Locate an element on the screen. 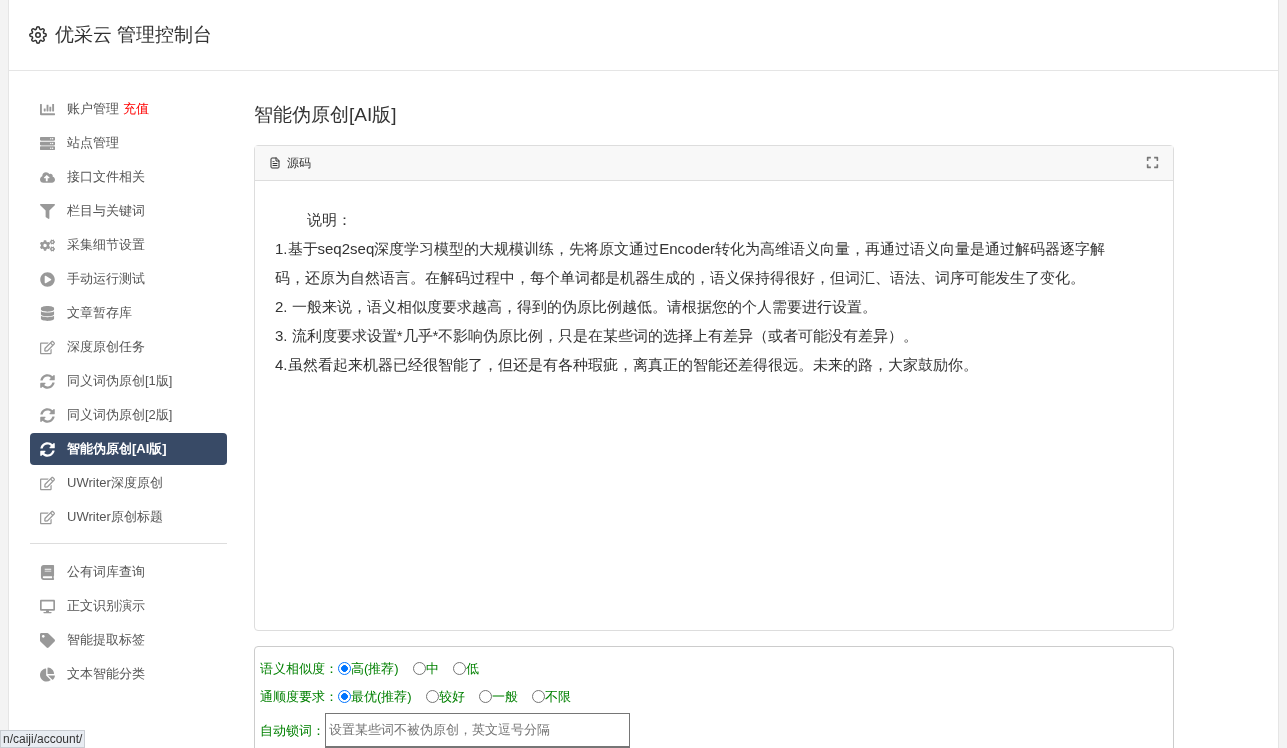  page-title: 智能伪原创[AI版] is located at coordinates (326, 115).